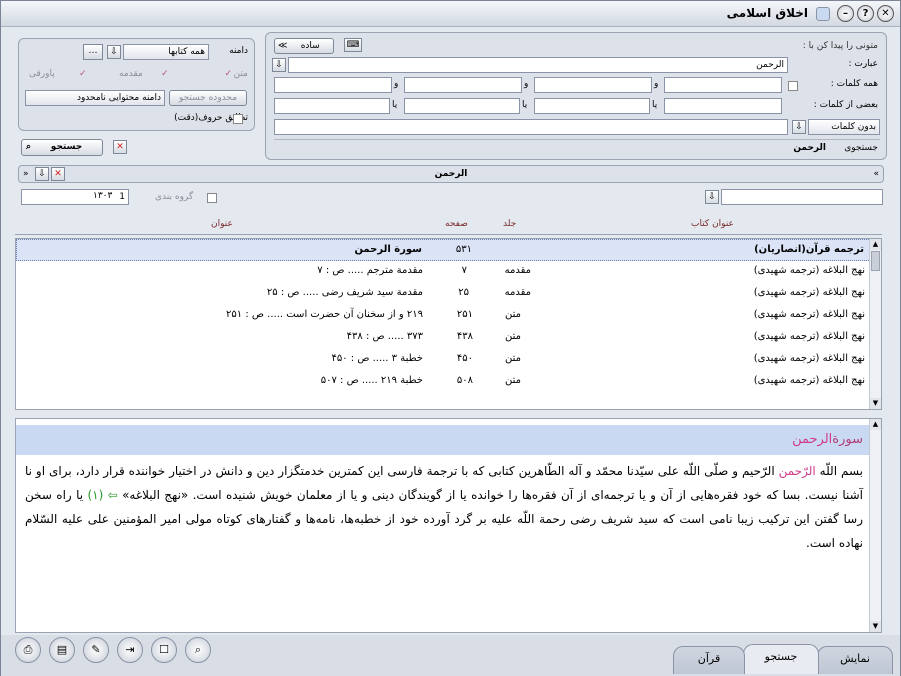  What do you see at coordinates (709, 660) in the screenshot?
I see `tab-quran: قرآن` at bounding box center [709, 660].